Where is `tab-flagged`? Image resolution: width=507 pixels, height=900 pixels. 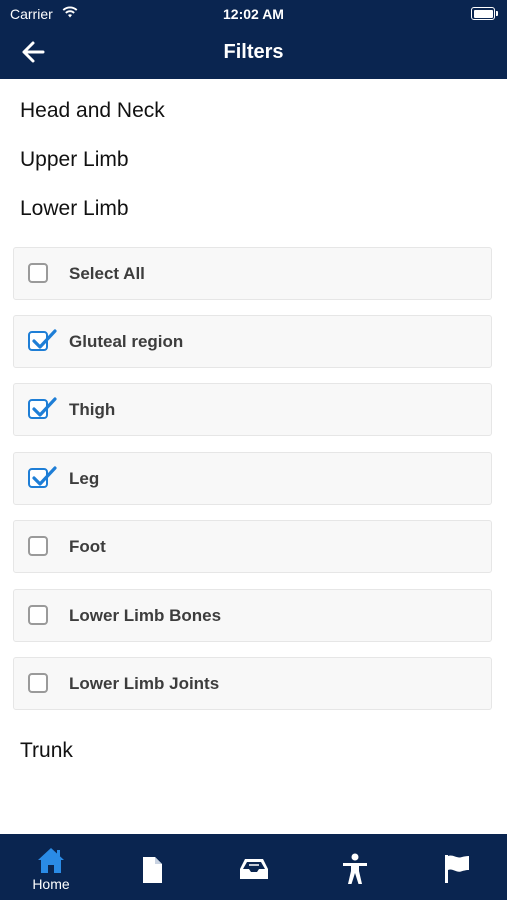 tab-flagged is located at coordinates (456, 867).